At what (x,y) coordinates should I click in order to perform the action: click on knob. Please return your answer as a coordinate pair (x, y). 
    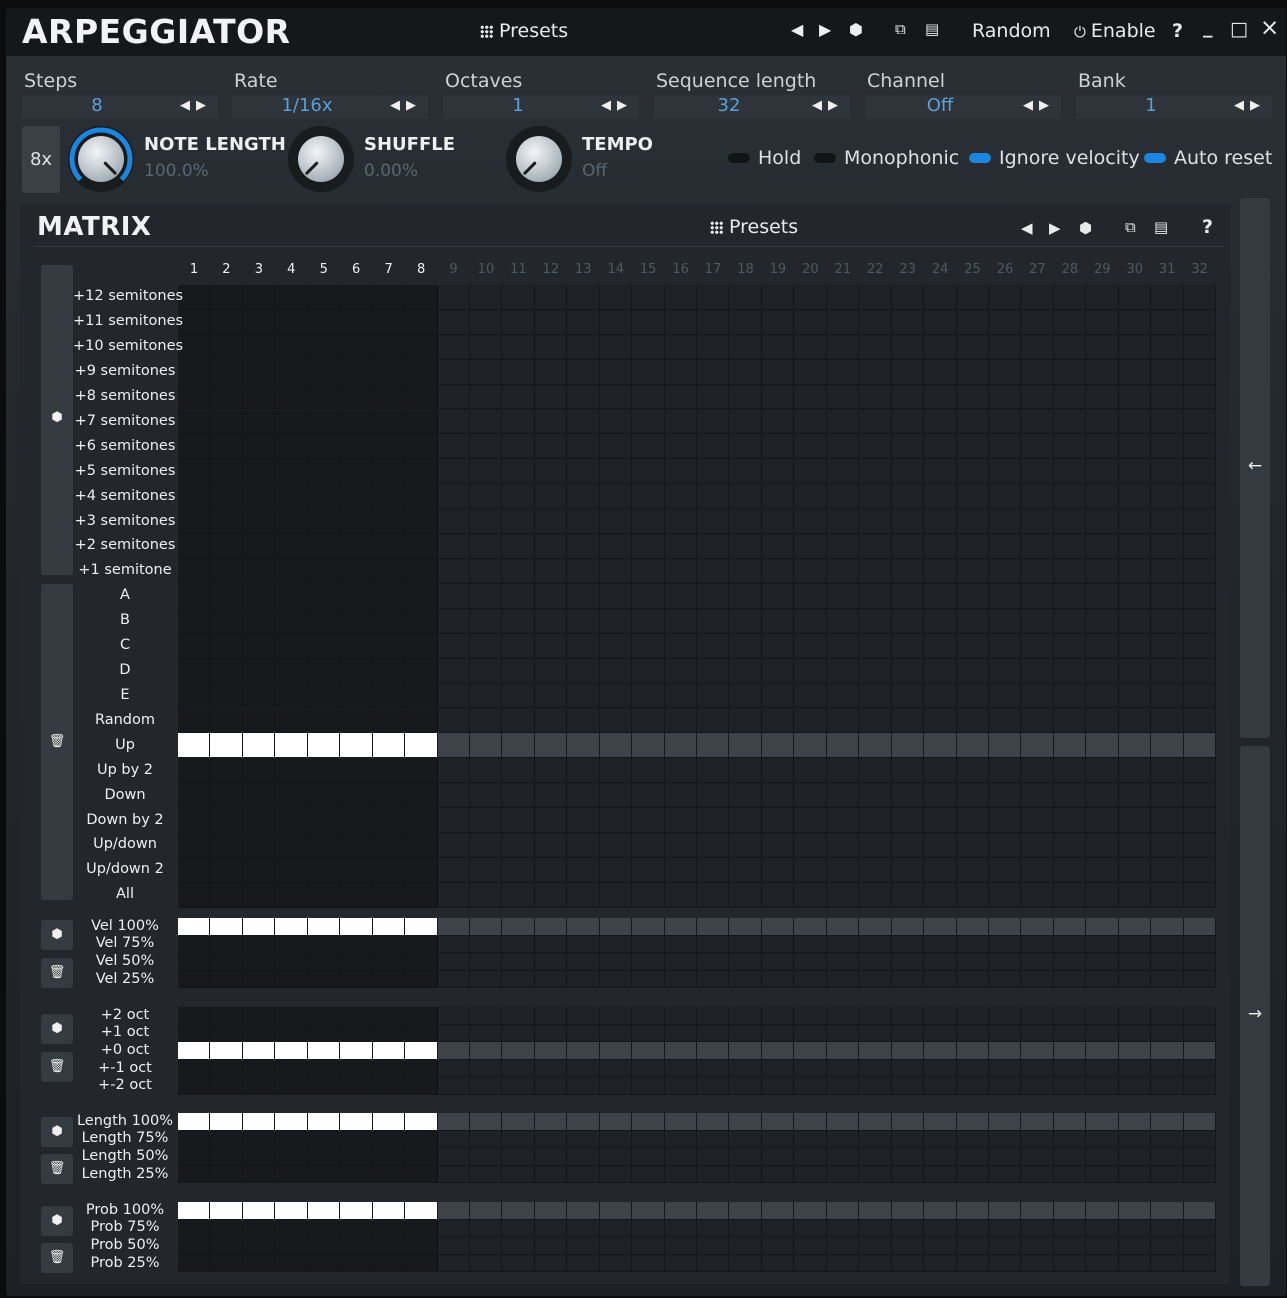
    Looking at the image, I should click on (101, 159).